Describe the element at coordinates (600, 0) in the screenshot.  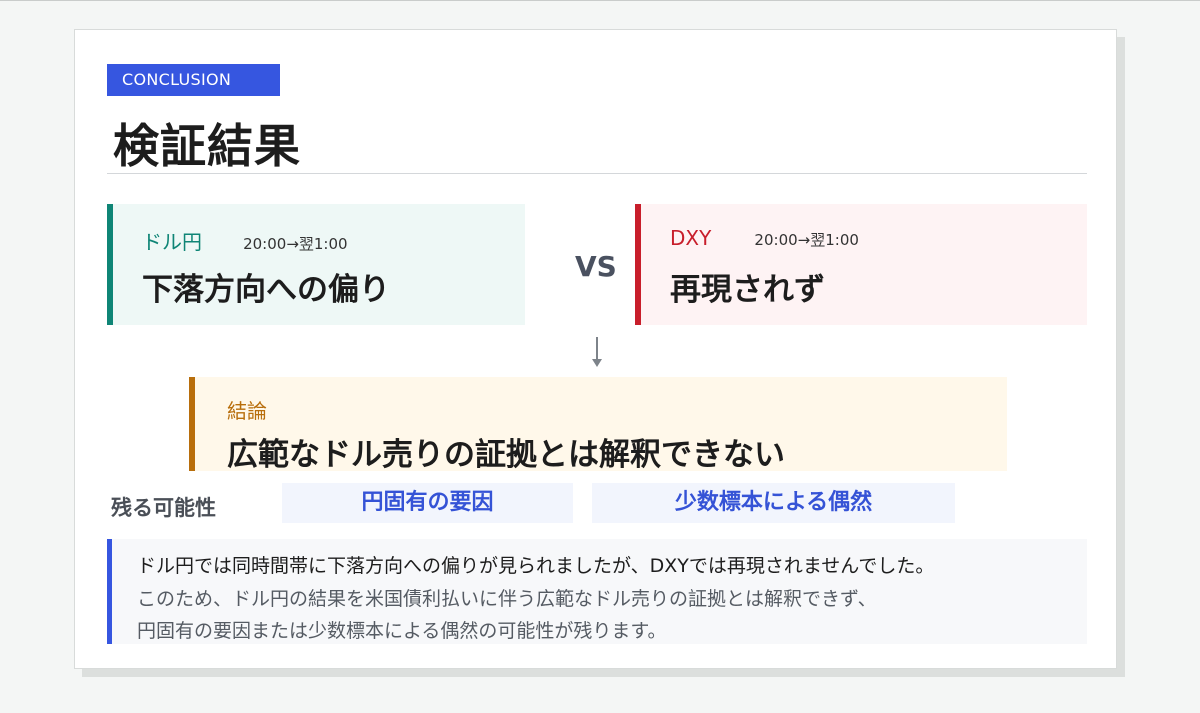
I see `top-divider` at that location.